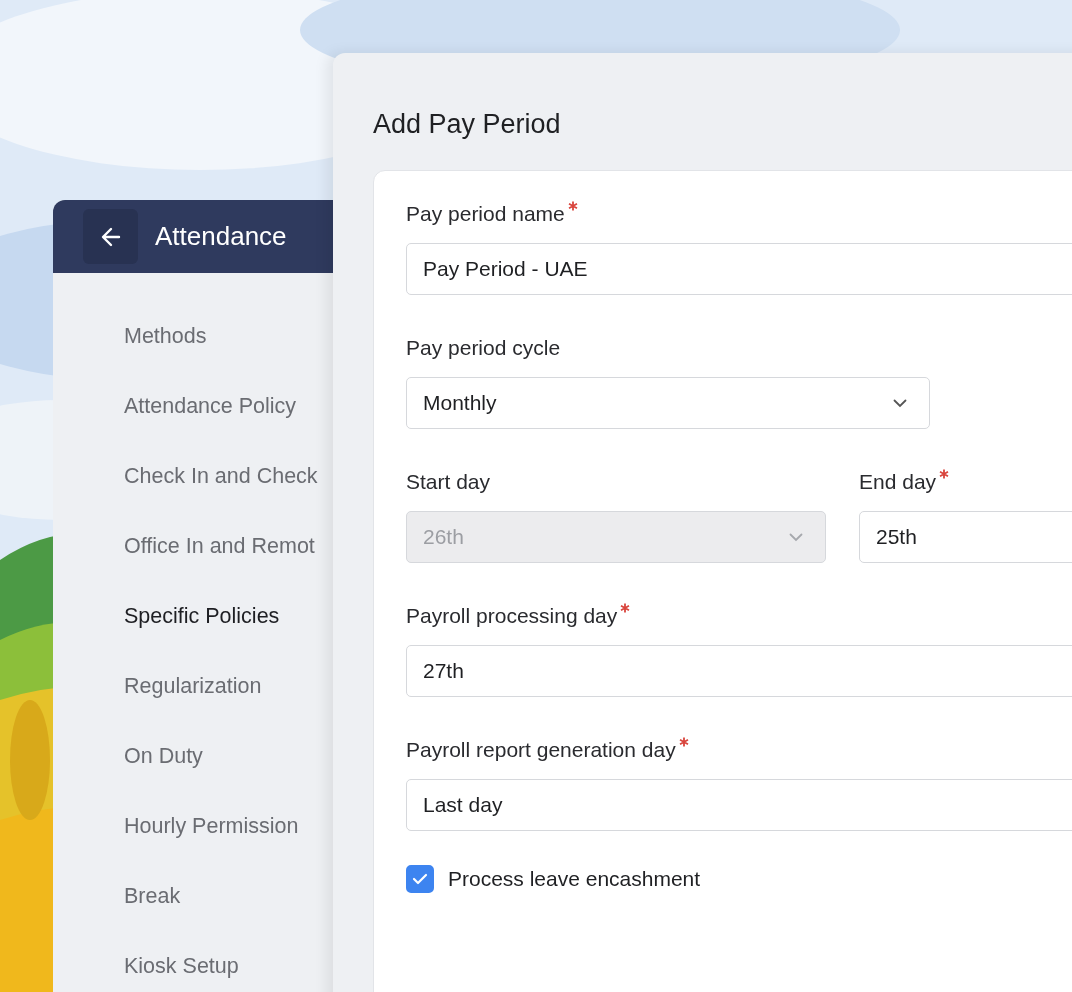 The width and height of the screenshot is (1072, 992). I want to click on back-button, so click(110, 236).